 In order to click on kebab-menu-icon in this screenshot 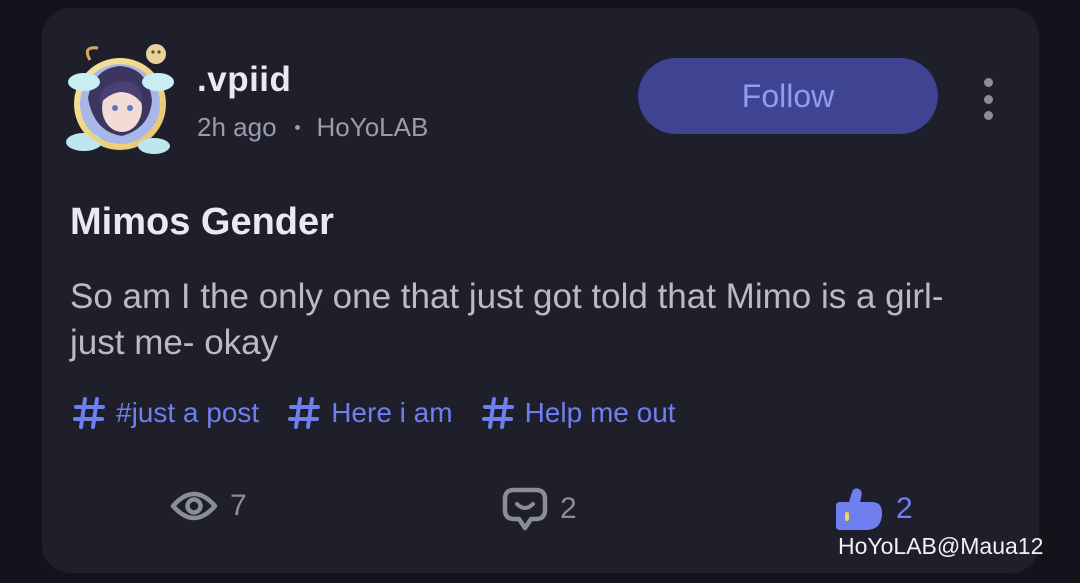, I will do `click(988, 99)`.